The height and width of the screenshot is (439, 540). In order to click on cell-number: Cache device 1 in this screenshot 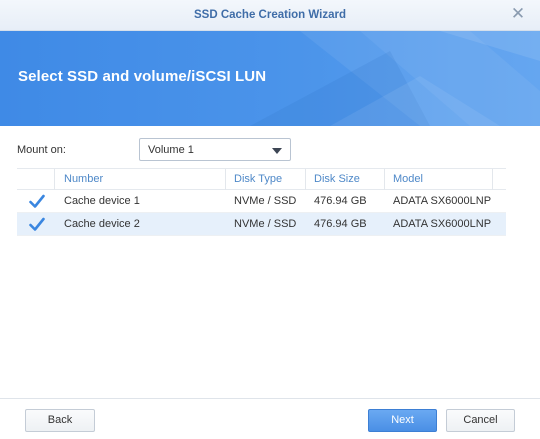, I will do `click(102, 201)`.